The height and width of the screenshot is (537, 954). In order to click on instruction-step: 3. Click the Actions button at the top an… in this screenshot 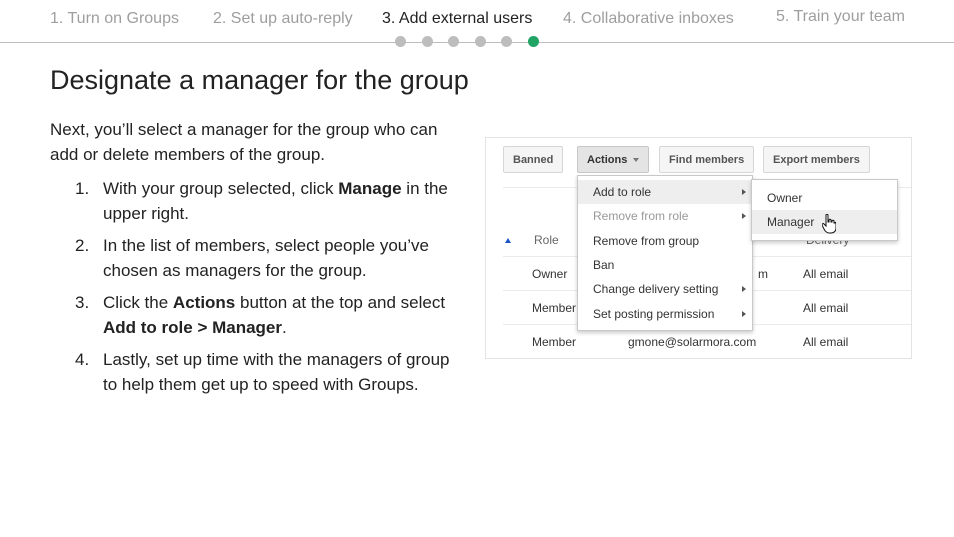, I will do `click(265, 315)`.